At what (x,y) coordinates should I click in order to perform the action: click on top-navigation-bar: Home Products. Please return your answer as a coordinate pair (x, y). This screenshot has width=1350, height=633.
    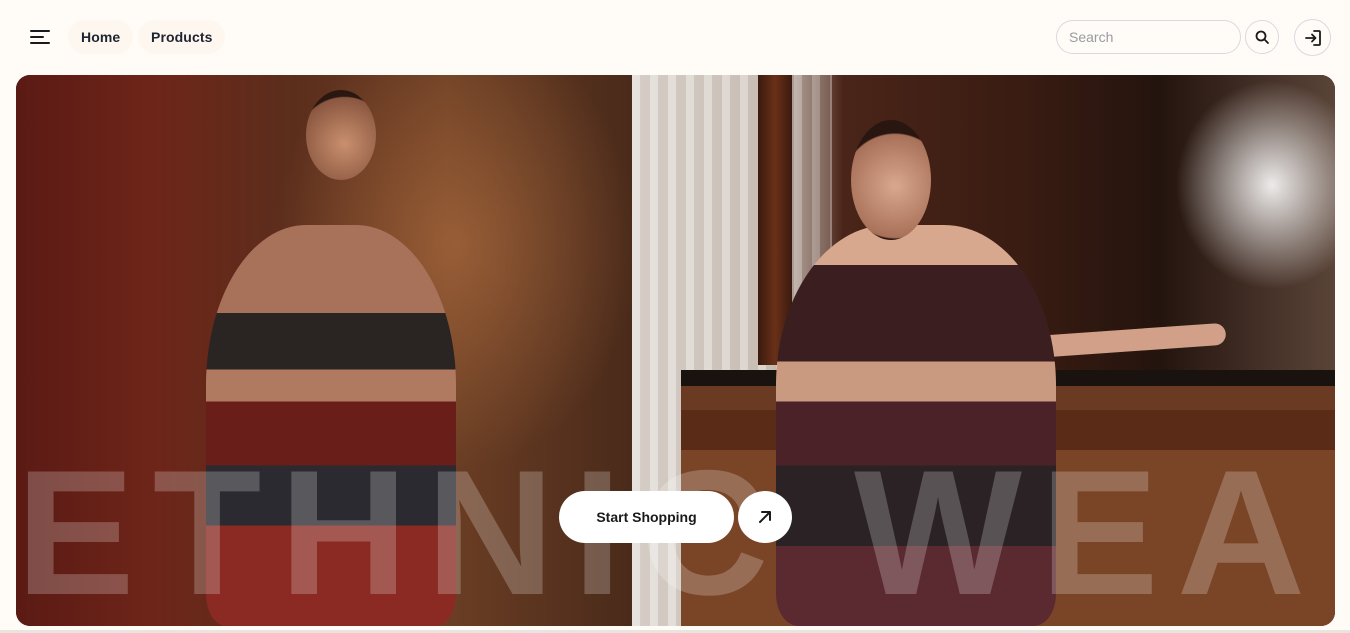
    Looking at the image, I should click on (675, 37).